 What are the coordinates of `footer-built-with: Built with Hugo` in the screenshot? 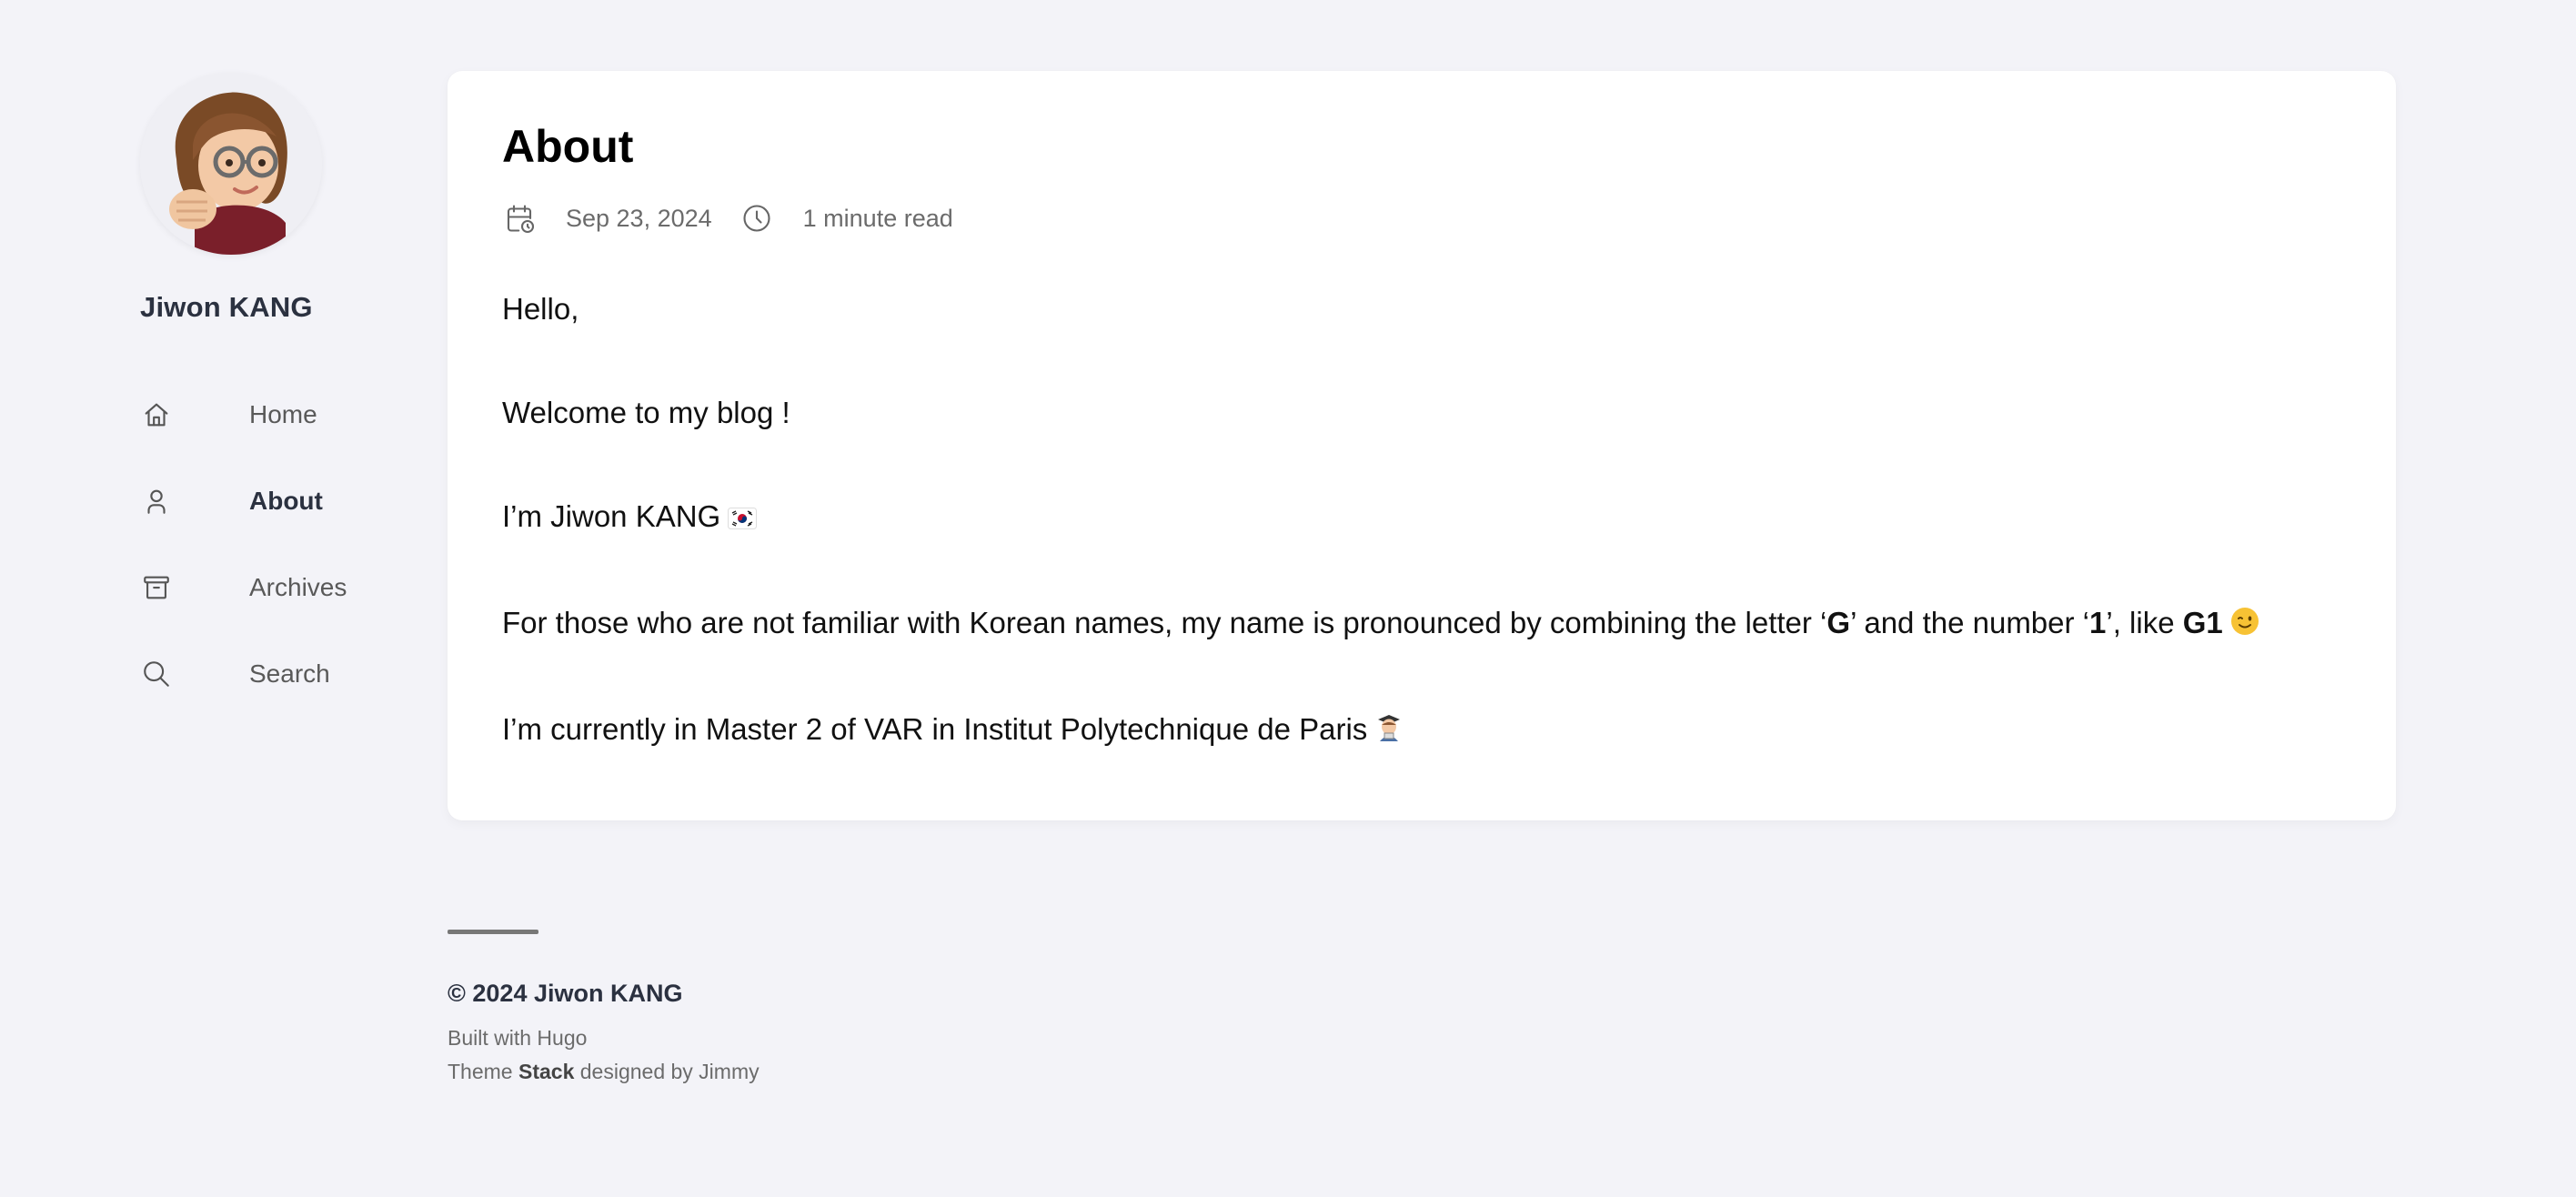 It's located at (811, 1038).